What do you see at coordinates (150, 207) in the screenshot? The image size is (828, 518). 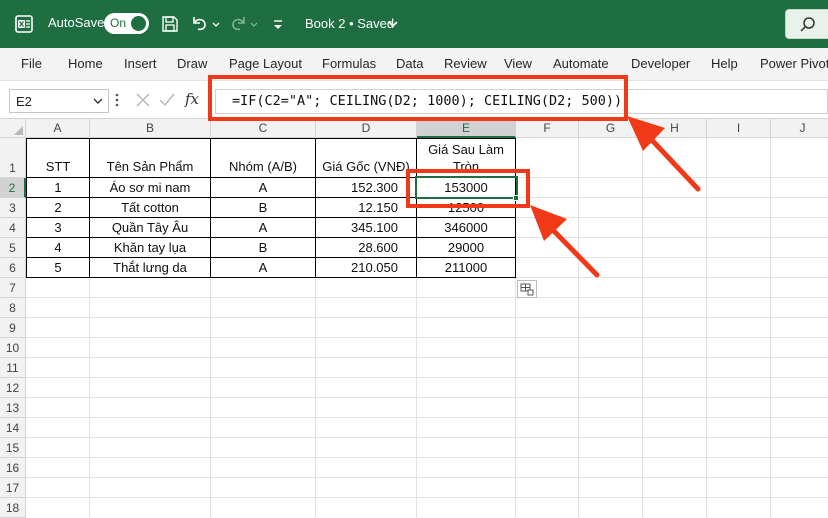 I see `table-cell: Tất cotton` at bounding box center [150, 207].